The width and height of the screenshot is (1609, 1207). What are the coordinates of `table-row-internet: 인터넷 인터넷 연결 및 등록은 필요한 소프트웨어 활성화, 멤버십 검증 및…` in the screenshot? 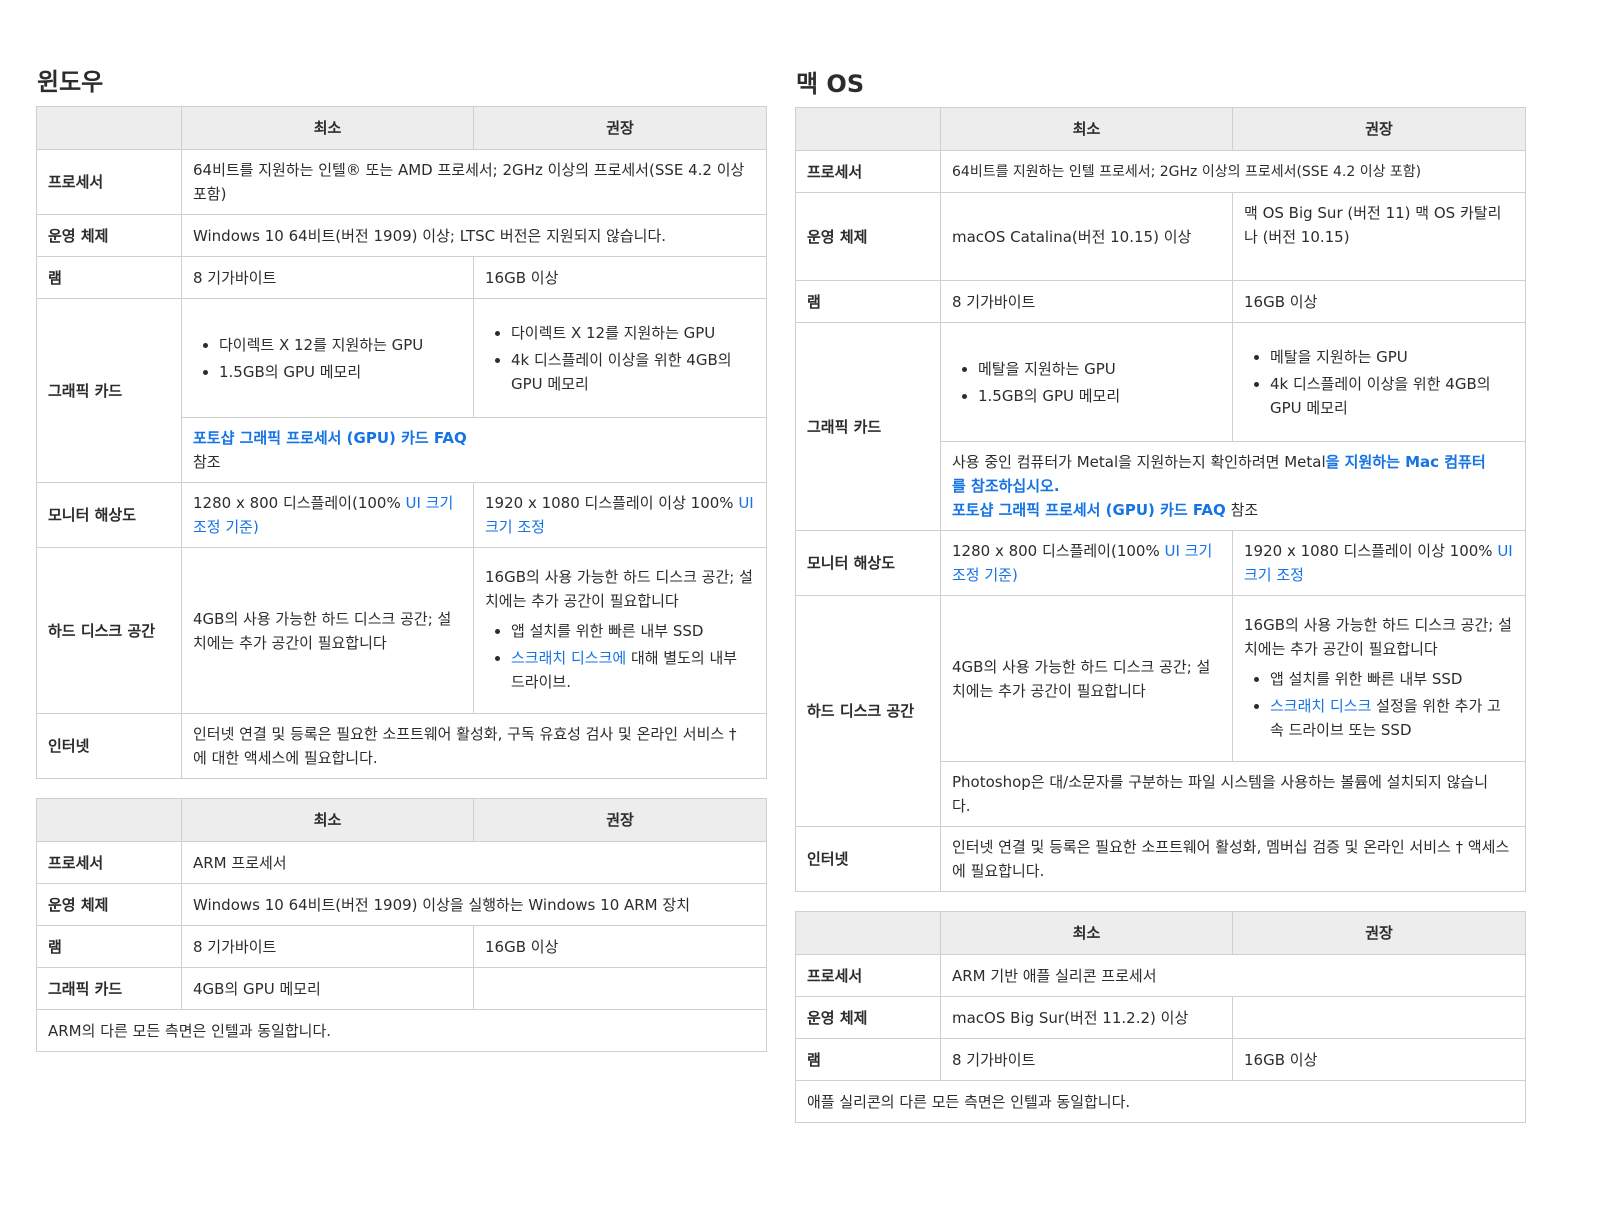 It's located at (1160, 859).